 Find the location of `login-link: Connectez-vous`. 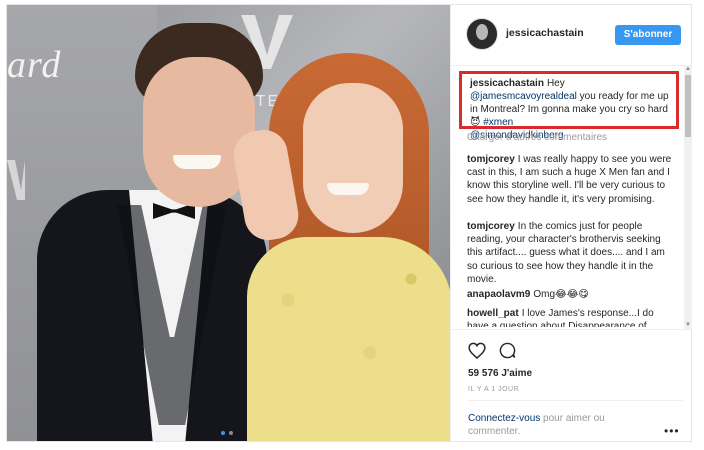

login-link: Connectez-vous is located at coordinates (504, 418).